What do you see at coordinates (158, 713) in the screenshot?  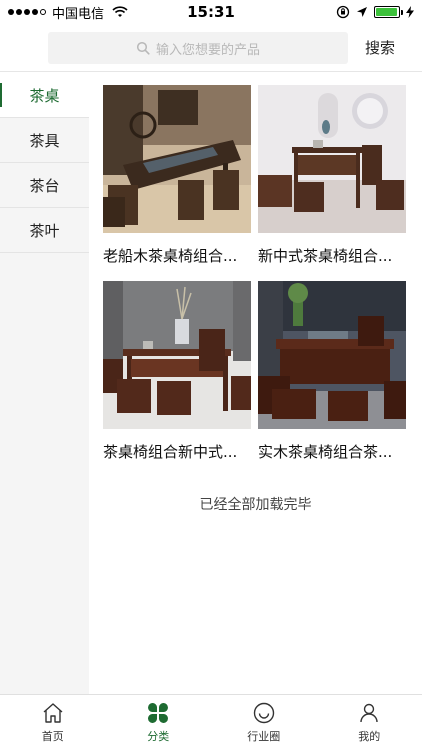 I see `category-icon` at bounding box center [158, 713].